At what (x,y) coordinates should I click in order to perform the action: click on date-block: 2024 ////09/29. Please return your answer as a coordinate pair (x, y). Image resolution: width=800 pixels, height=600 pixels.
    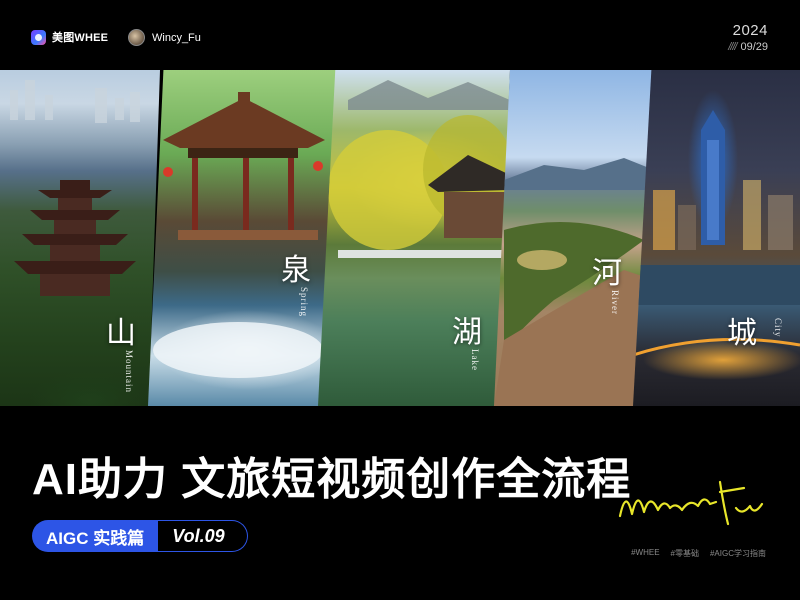
    Looking at the image, I should click on (748, 37).